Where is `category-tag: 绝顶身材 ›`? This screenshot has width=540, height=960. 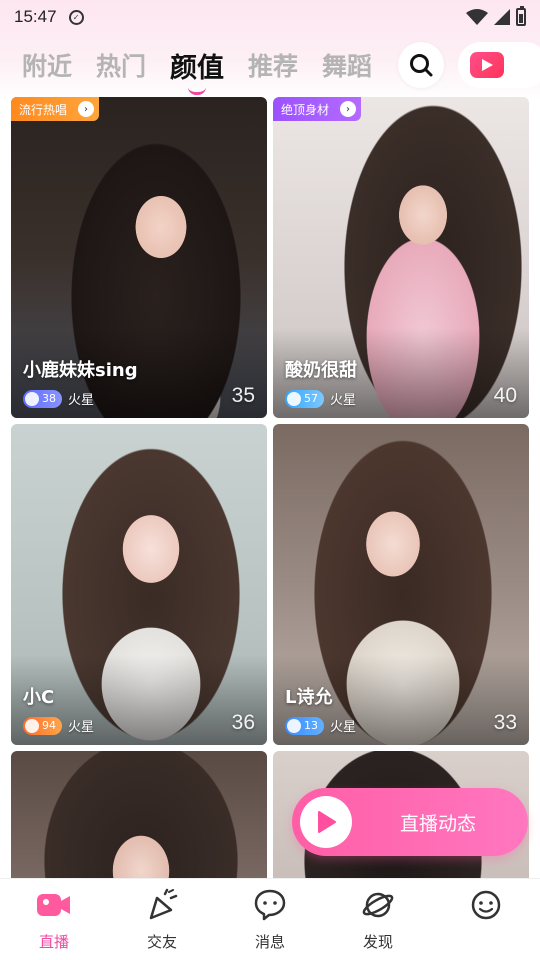
category-tag: 绝顶身材 › is located at coordinates (317, 109).